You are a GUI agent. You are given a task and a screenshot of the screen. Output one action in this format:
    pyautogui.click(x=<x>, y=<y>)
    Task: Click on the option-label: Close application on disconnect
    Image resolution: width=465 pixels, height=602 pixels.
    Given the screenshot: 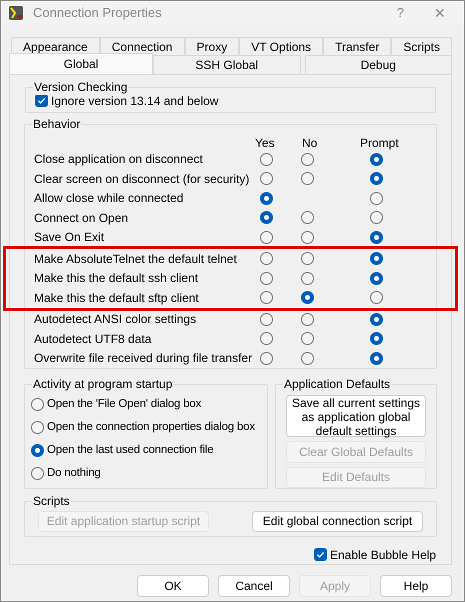 What is the action you would take?
    pyautogui.click(x=118, y=159)
    